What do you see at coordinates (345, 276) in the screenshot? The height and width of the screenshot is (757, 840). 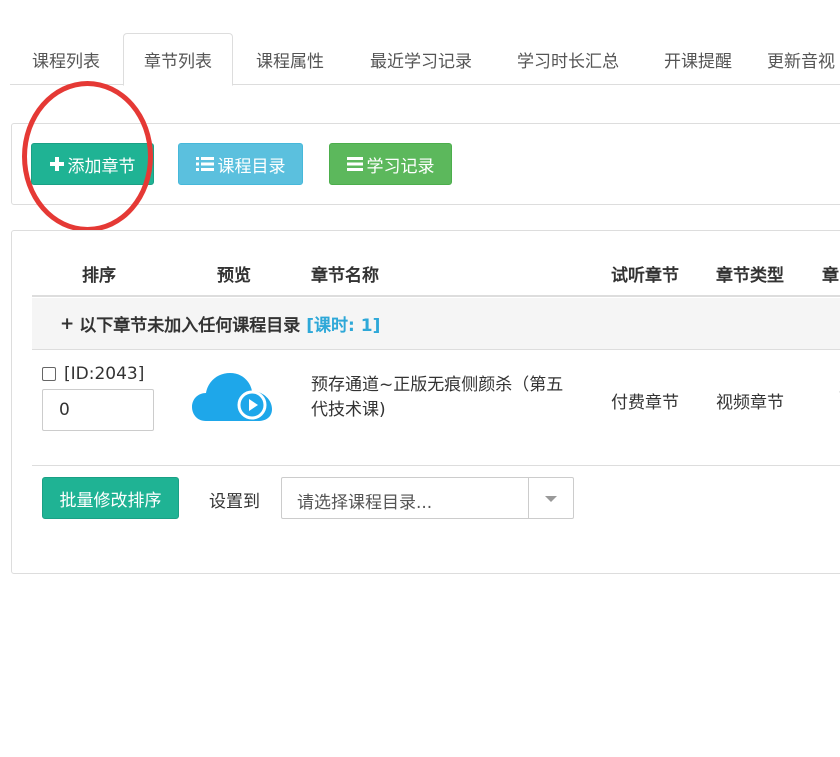 I see `header-chapter-name: 章节名称` at bounding box center [345, 276].